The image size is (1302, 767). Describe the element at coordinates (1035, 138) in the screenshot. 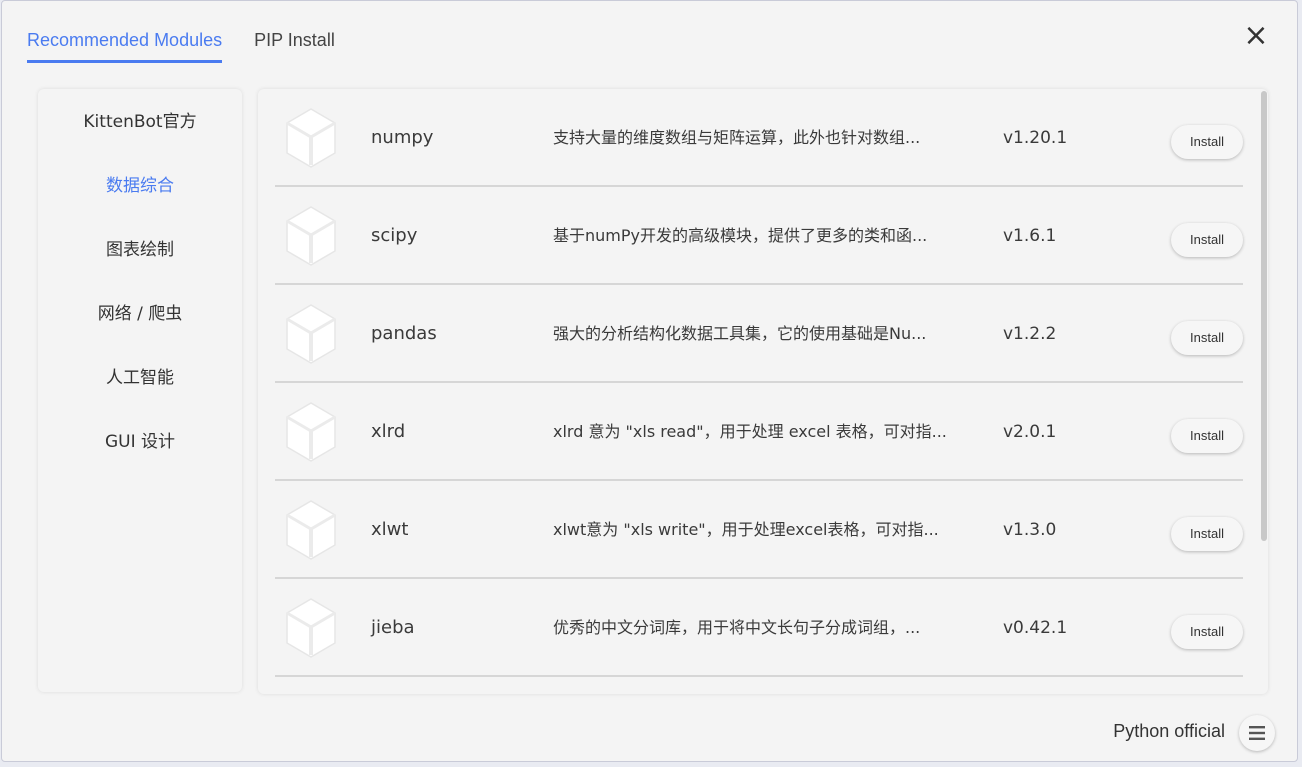

I see `module-version: v1.20.1` at that location.